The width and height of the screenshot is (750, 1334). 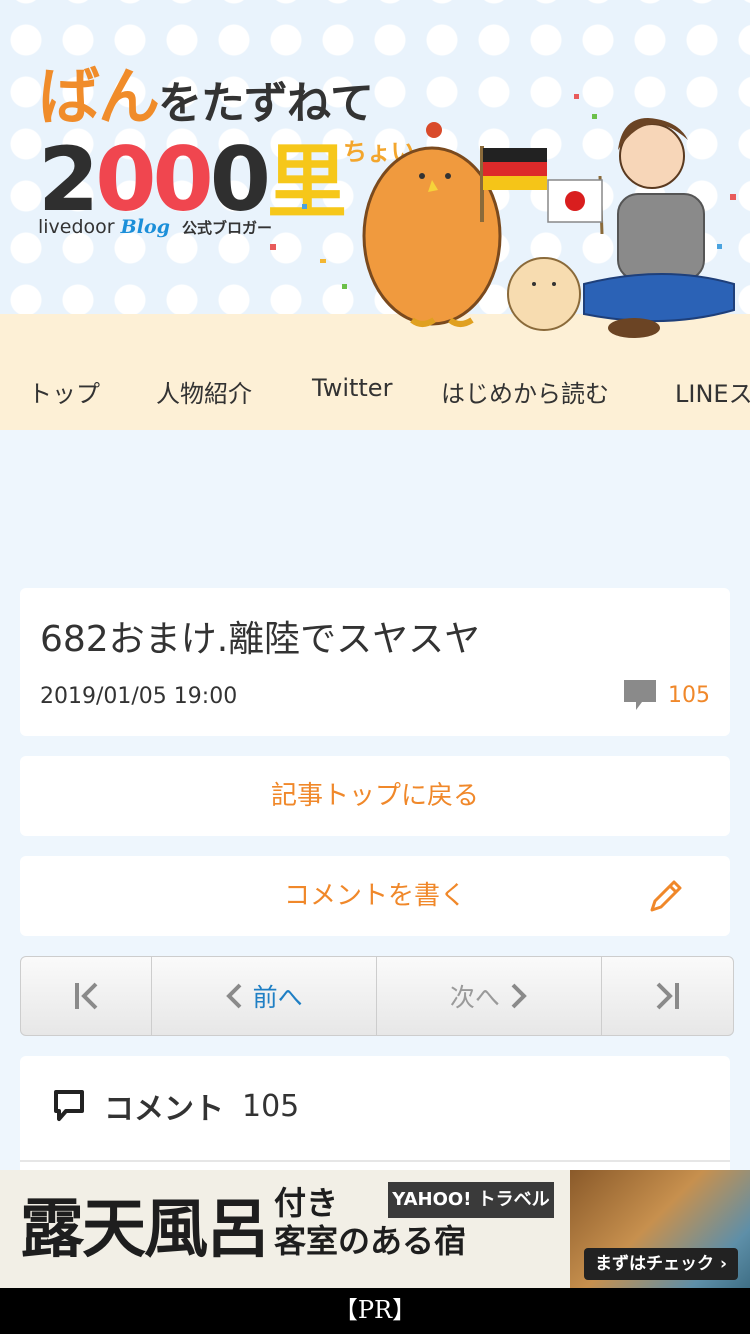 I want to click on back-to-article-top-button: 記事トップに戻る, so click(x=375, y=796).